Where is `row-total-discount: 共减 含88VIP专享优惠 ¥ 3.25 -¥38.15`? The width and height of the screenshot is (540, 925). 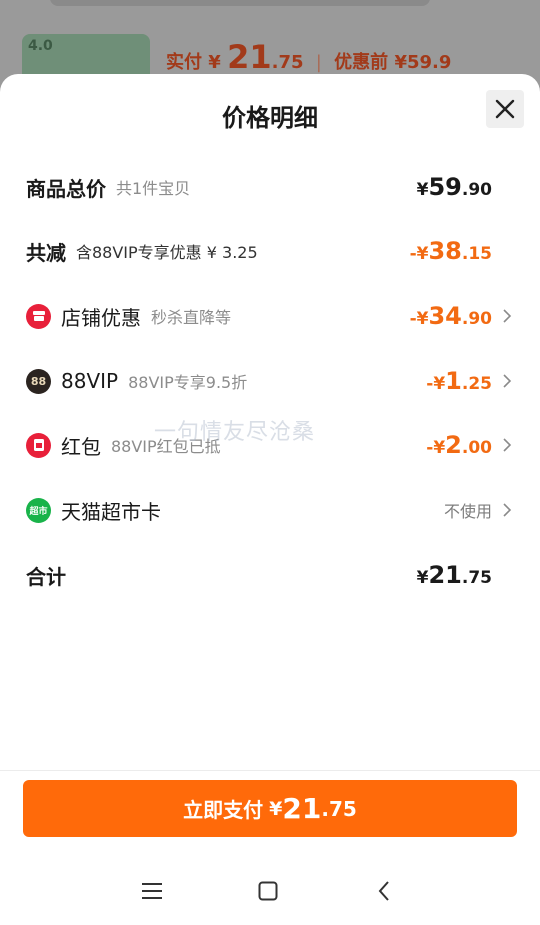
row-total-discount: 共减 含88VIP专享优惠 ¥ 3.25 -¥38.15 is located at coordinates (270, 251).